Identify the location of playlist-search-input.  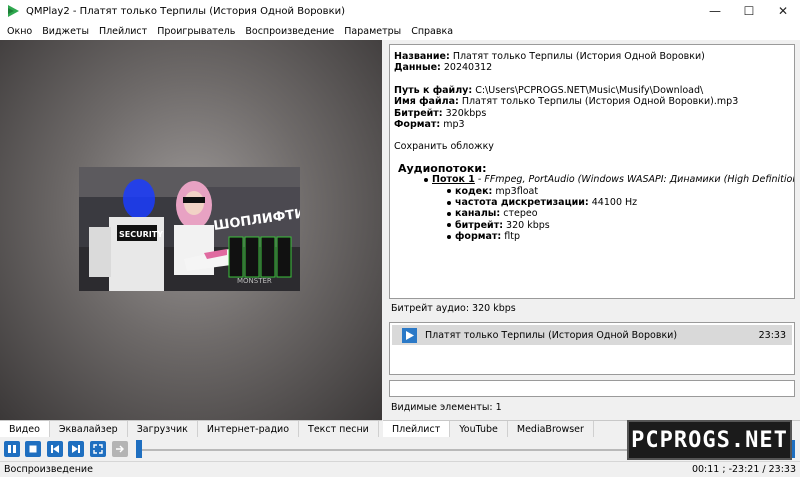
(592, 388).